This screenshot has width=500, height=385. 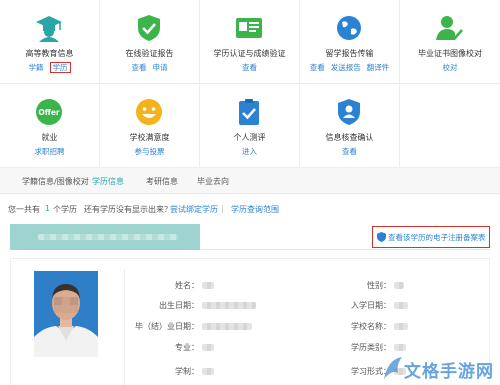 What do you see at coordinates (349, 28) in the screenshot?
I see `globe-icon` at bounding box center [349, 28].